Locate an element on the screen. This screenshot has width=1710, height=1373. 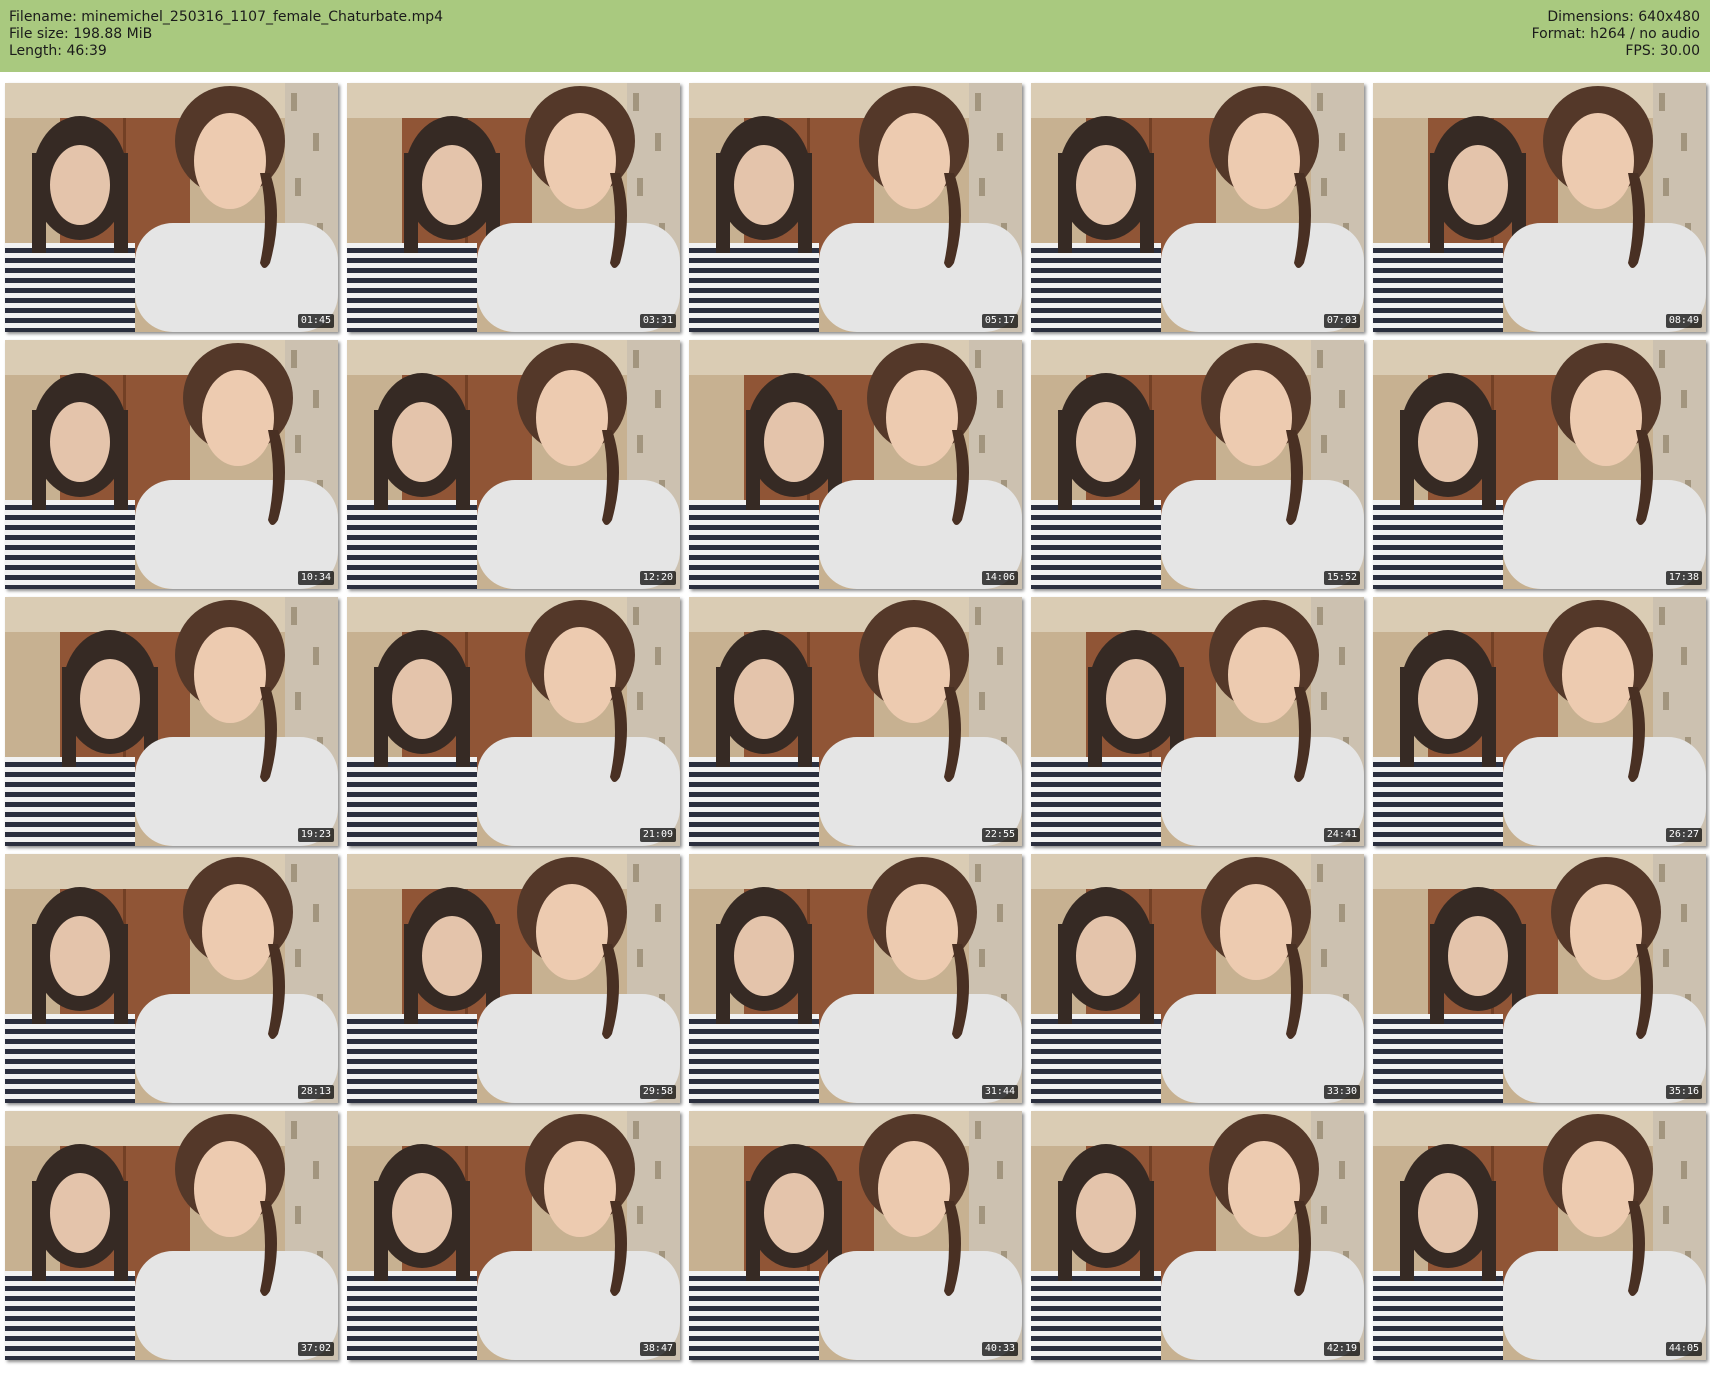
timestamp-label: 17:38 is located at coordinates (1683, 578).